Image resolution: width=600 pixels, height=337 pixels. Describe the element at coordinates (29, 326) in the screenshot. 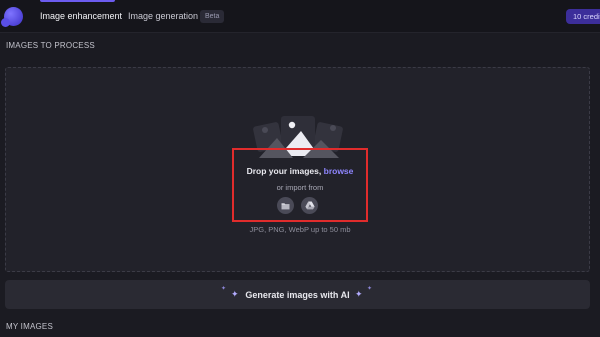

I see `my-images-title: MY IMAGES` at that location.